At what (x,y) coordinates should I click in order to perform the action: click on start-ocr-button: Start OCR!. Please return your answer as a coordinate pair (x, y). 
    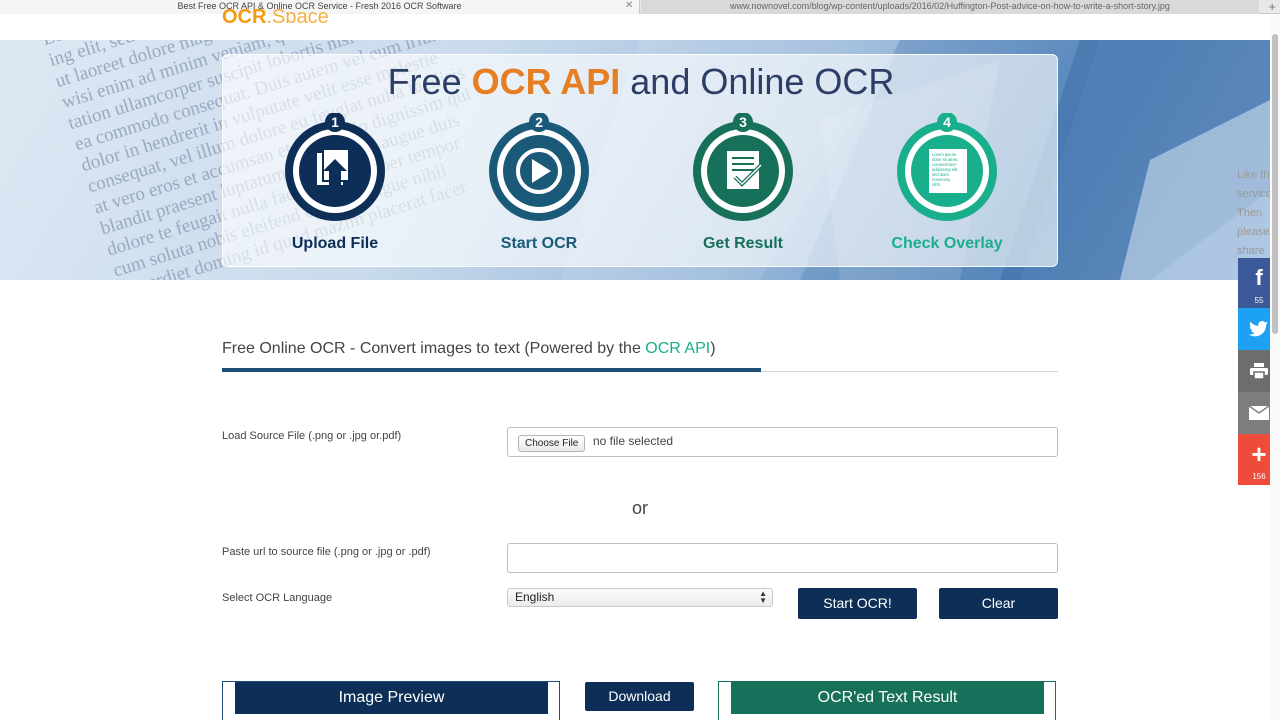
    Looking at the image, I should click on (857, 603).